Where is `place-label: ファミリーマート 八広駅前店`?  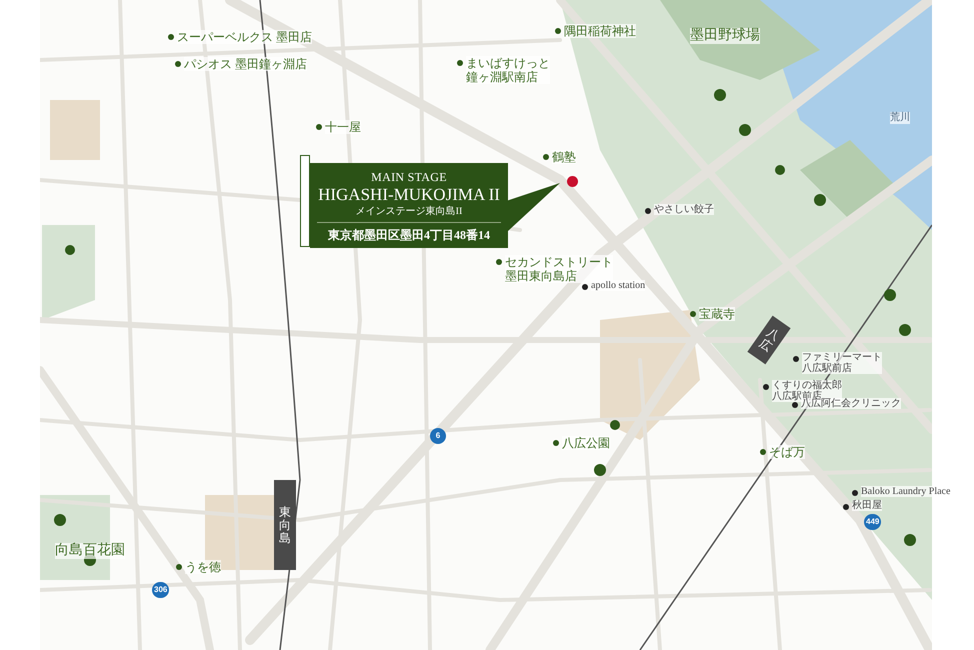 place-label: ファミリーマート 八広駅前店 is located at coordinates (842, 363).